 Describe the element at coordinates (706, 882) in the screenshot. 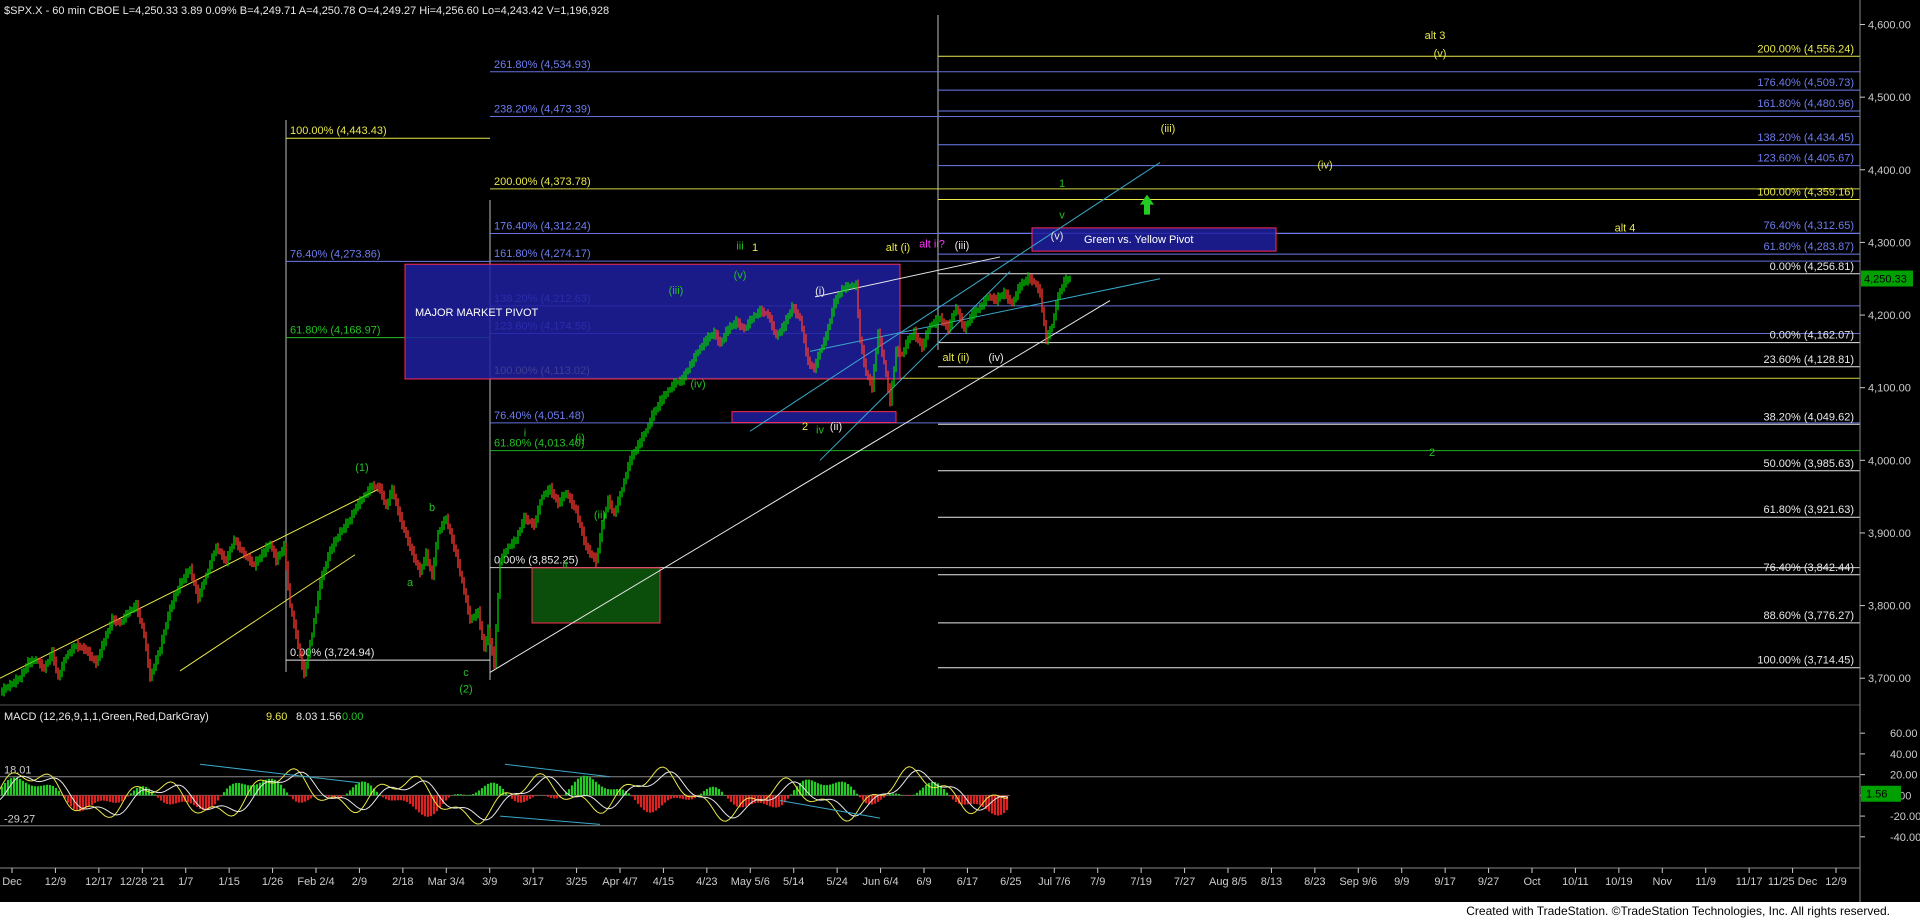

I see `x-tick-label: 4/23` at that location.